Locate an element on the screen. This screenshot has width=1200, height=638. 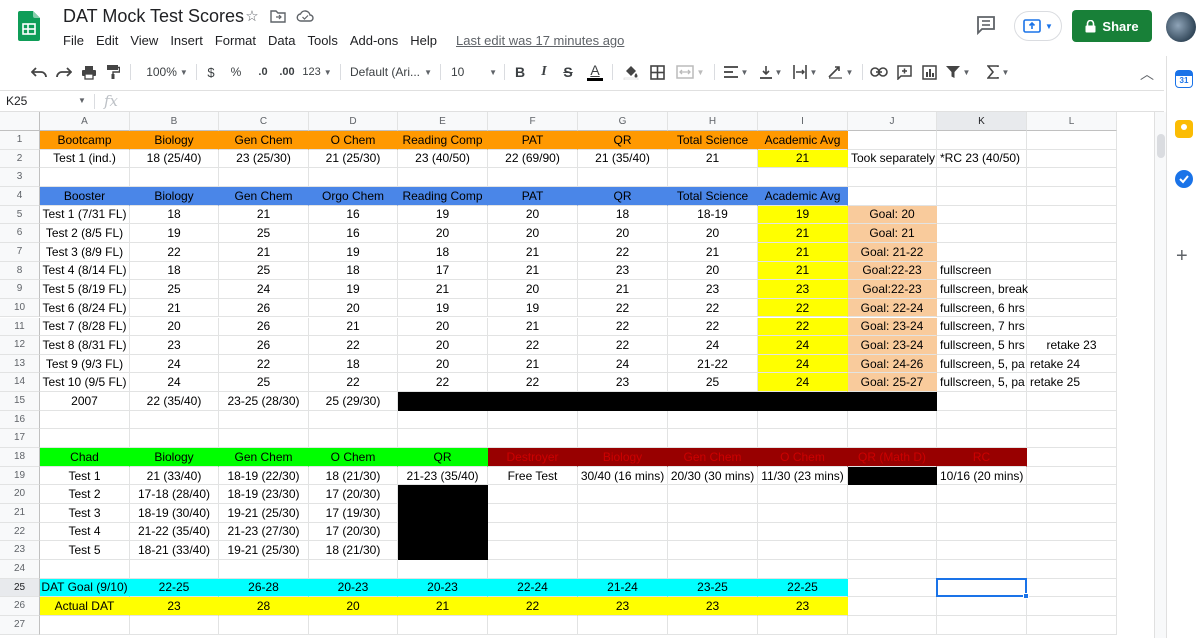
cell-c21: 19-21 (25/30) is located at coordinates (264, 513).